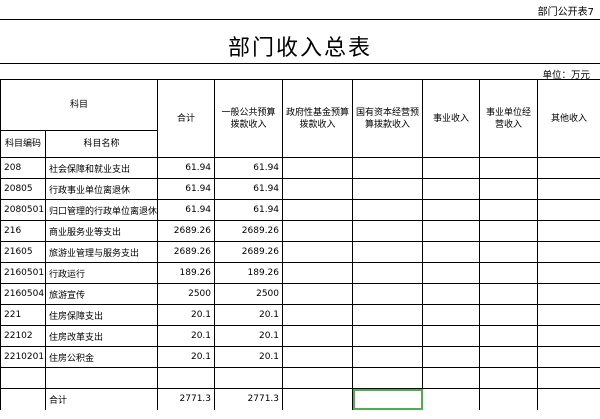 Image resolution: width=600 pixels, height=419 pixels. Describe the element at coordinates (388, 399) in the screenshot. I see `selected-cell` at that location.